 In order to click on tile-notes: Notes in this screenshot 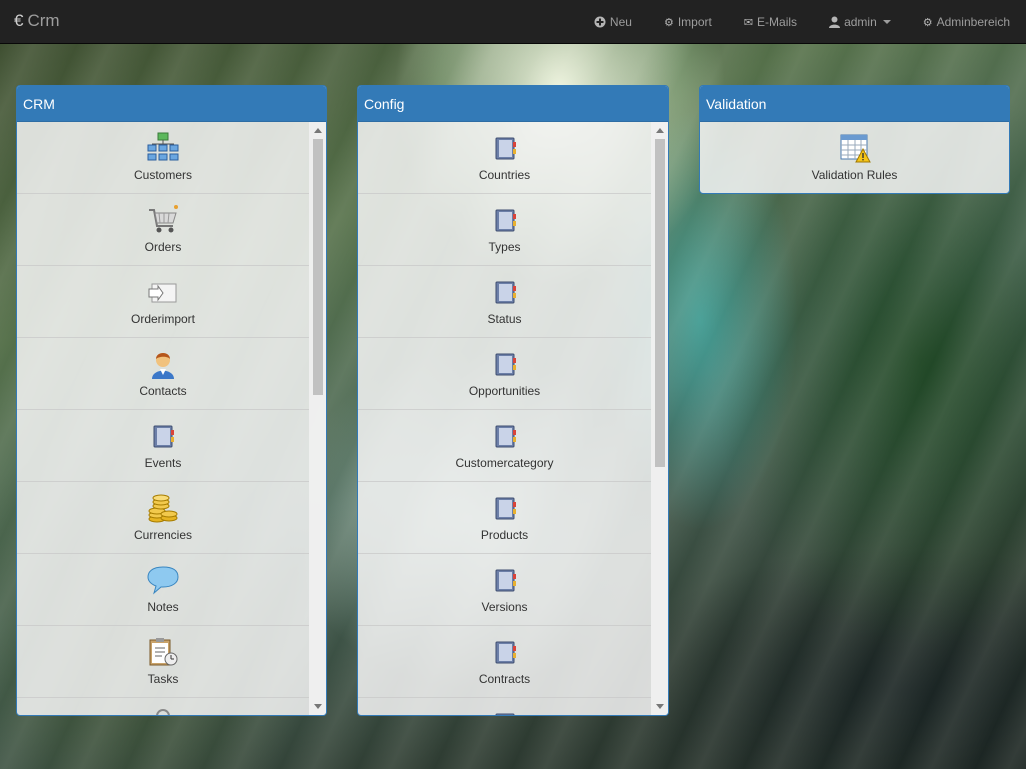, I will do `click(163, 590)`.